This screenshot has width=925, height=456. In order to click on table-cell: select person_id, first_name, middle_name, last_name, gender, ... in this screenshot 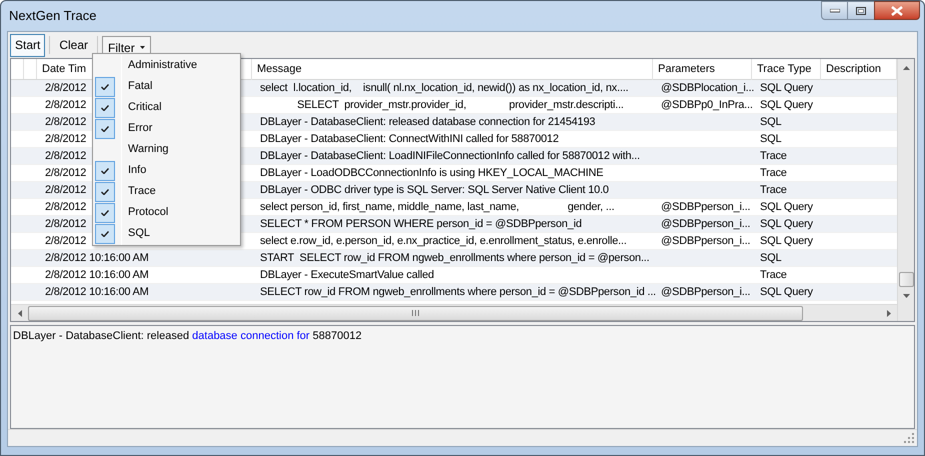, I will do `click(437, 207)`.